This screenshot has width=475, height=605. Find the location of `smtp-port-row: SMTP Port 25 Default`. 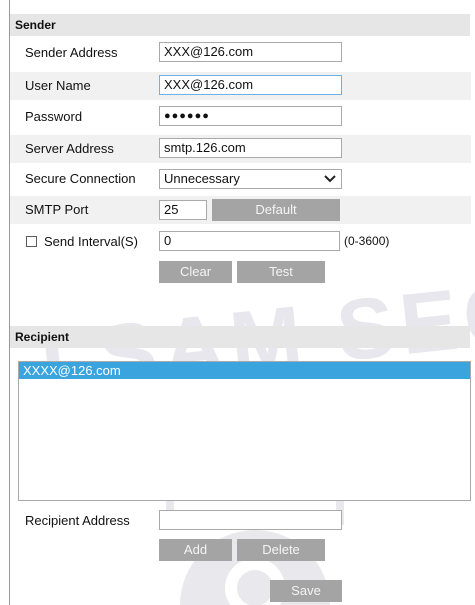

smtp-port-row: SMTP Port 25 Default is located at coordinates (240, 210).